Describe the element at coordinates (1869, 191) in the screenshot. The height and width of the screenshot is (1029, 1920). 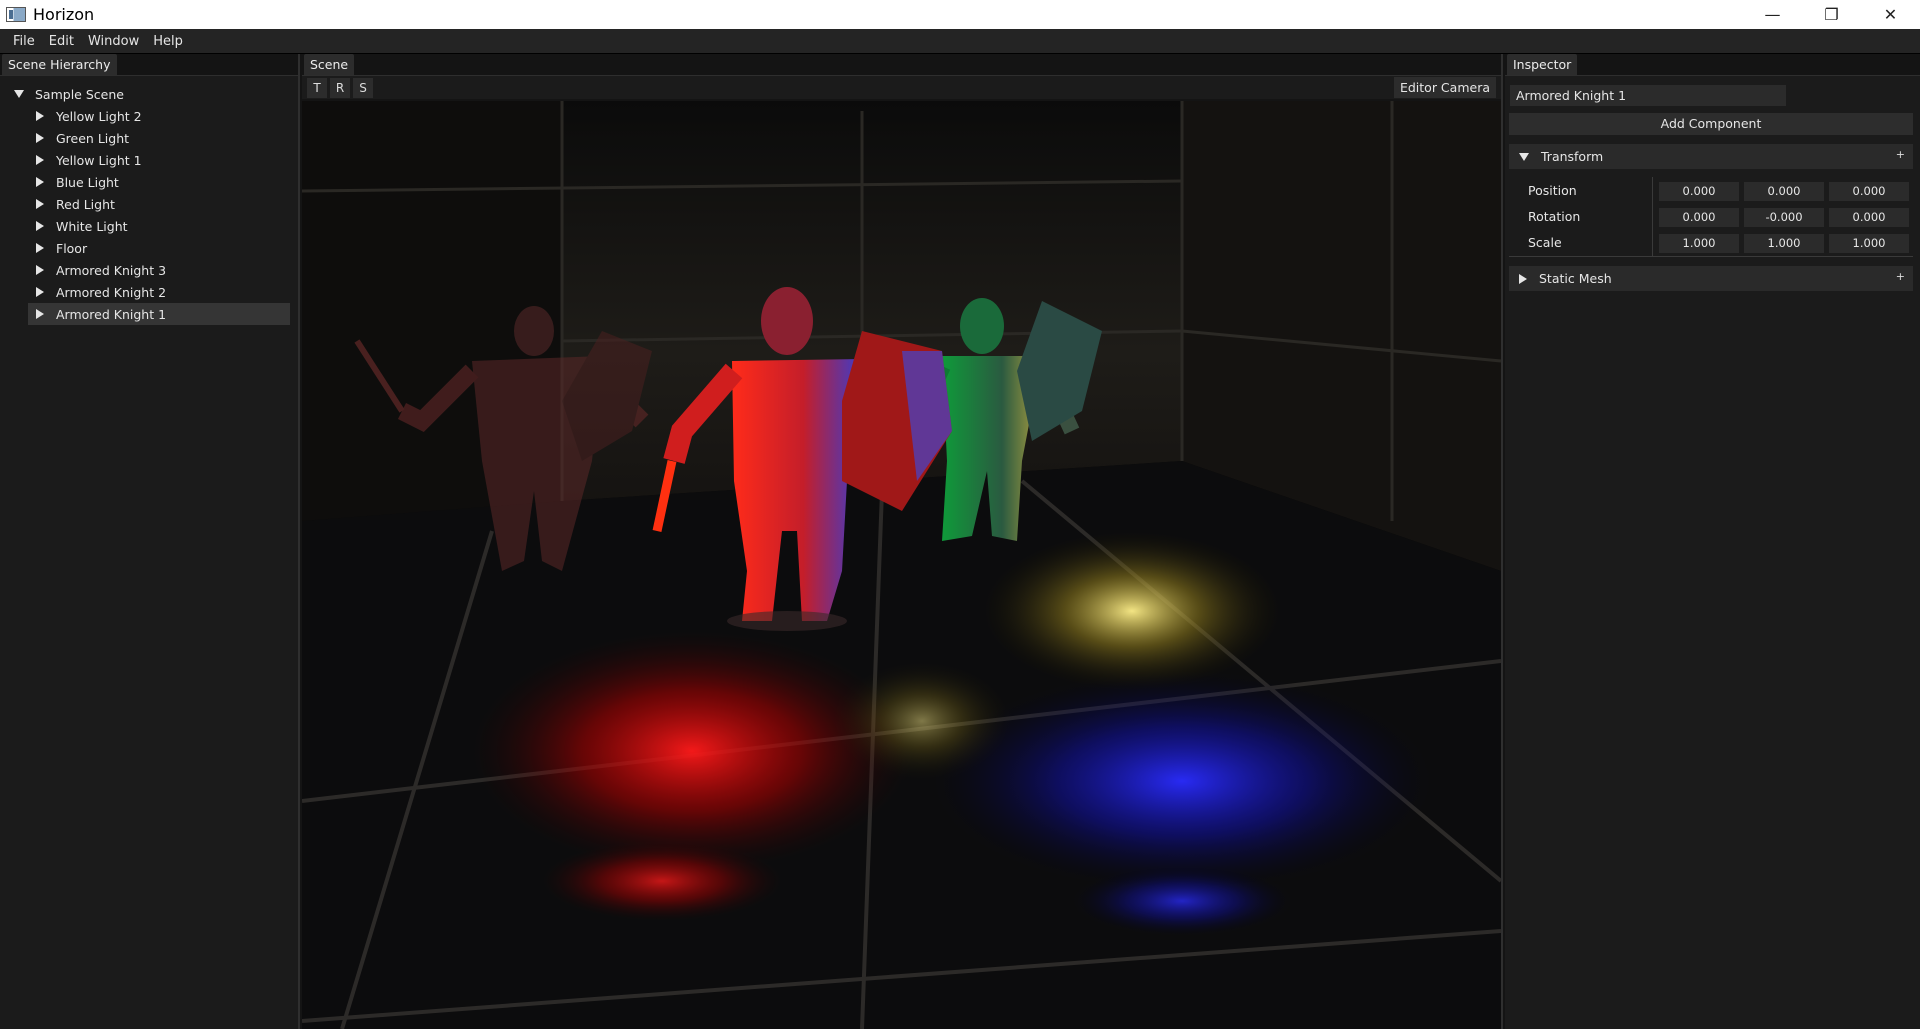
I see `position-z-field: 0.000` at that location.